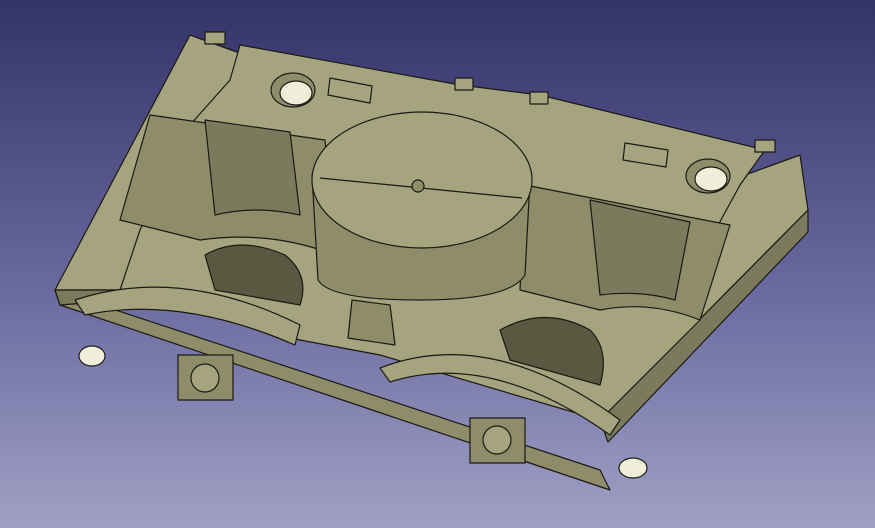  I want to click on left-axle-box-cap, so click(205, 378).